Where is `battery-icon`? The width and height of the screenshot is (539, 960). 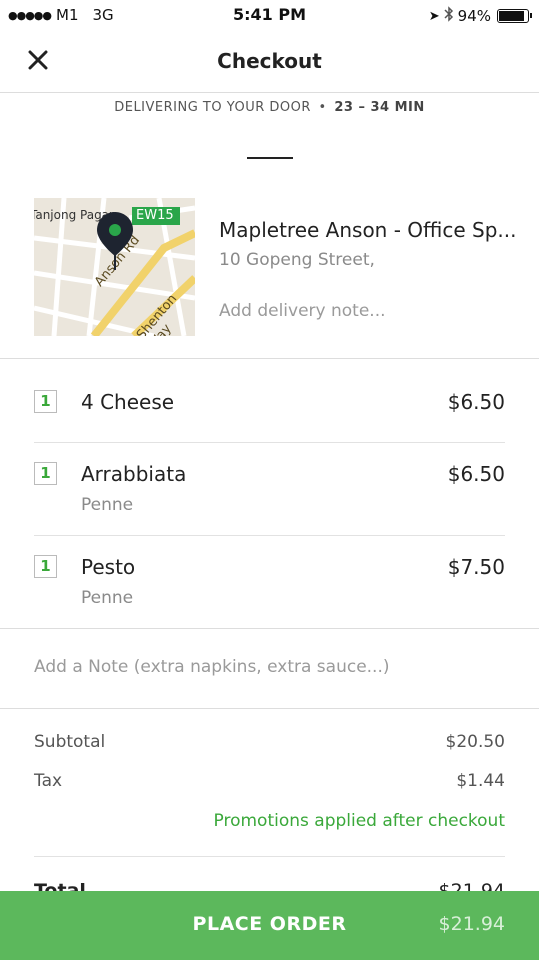 battery-icon is located at coordinates (514, 16).